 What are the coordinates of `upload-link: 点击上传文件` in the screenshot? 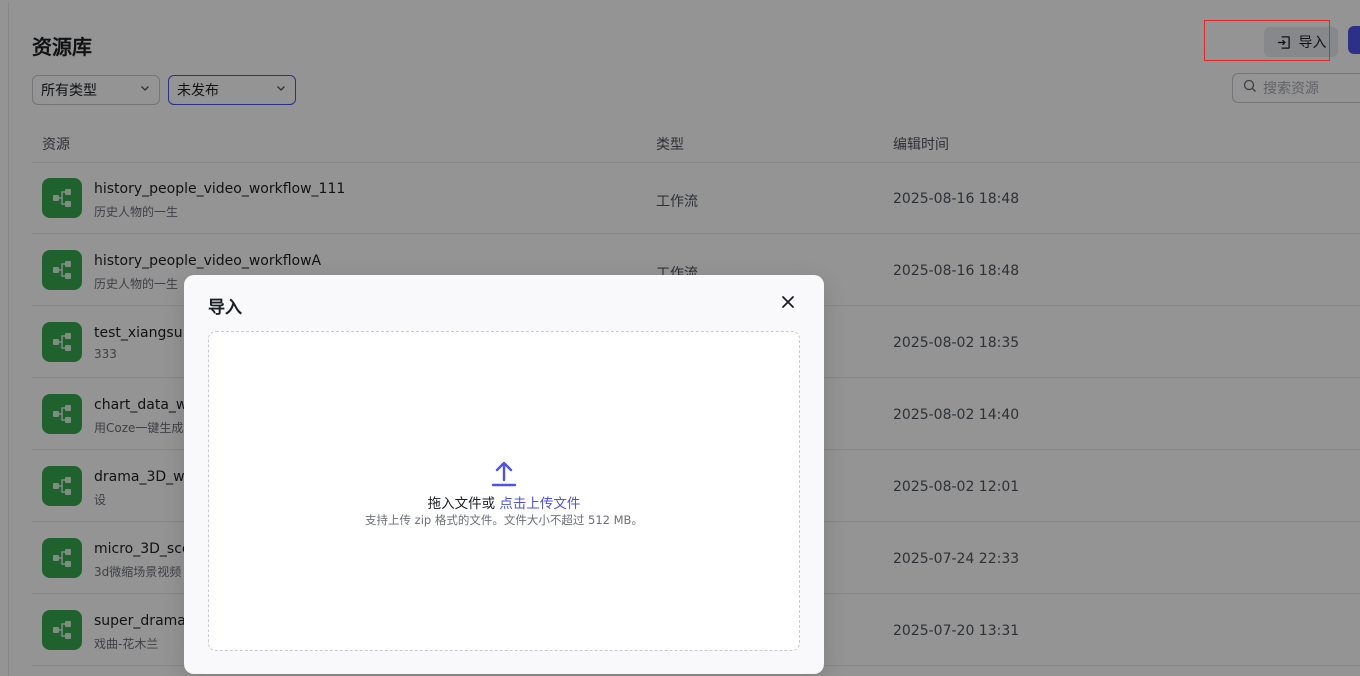 It's located at (539, 504).